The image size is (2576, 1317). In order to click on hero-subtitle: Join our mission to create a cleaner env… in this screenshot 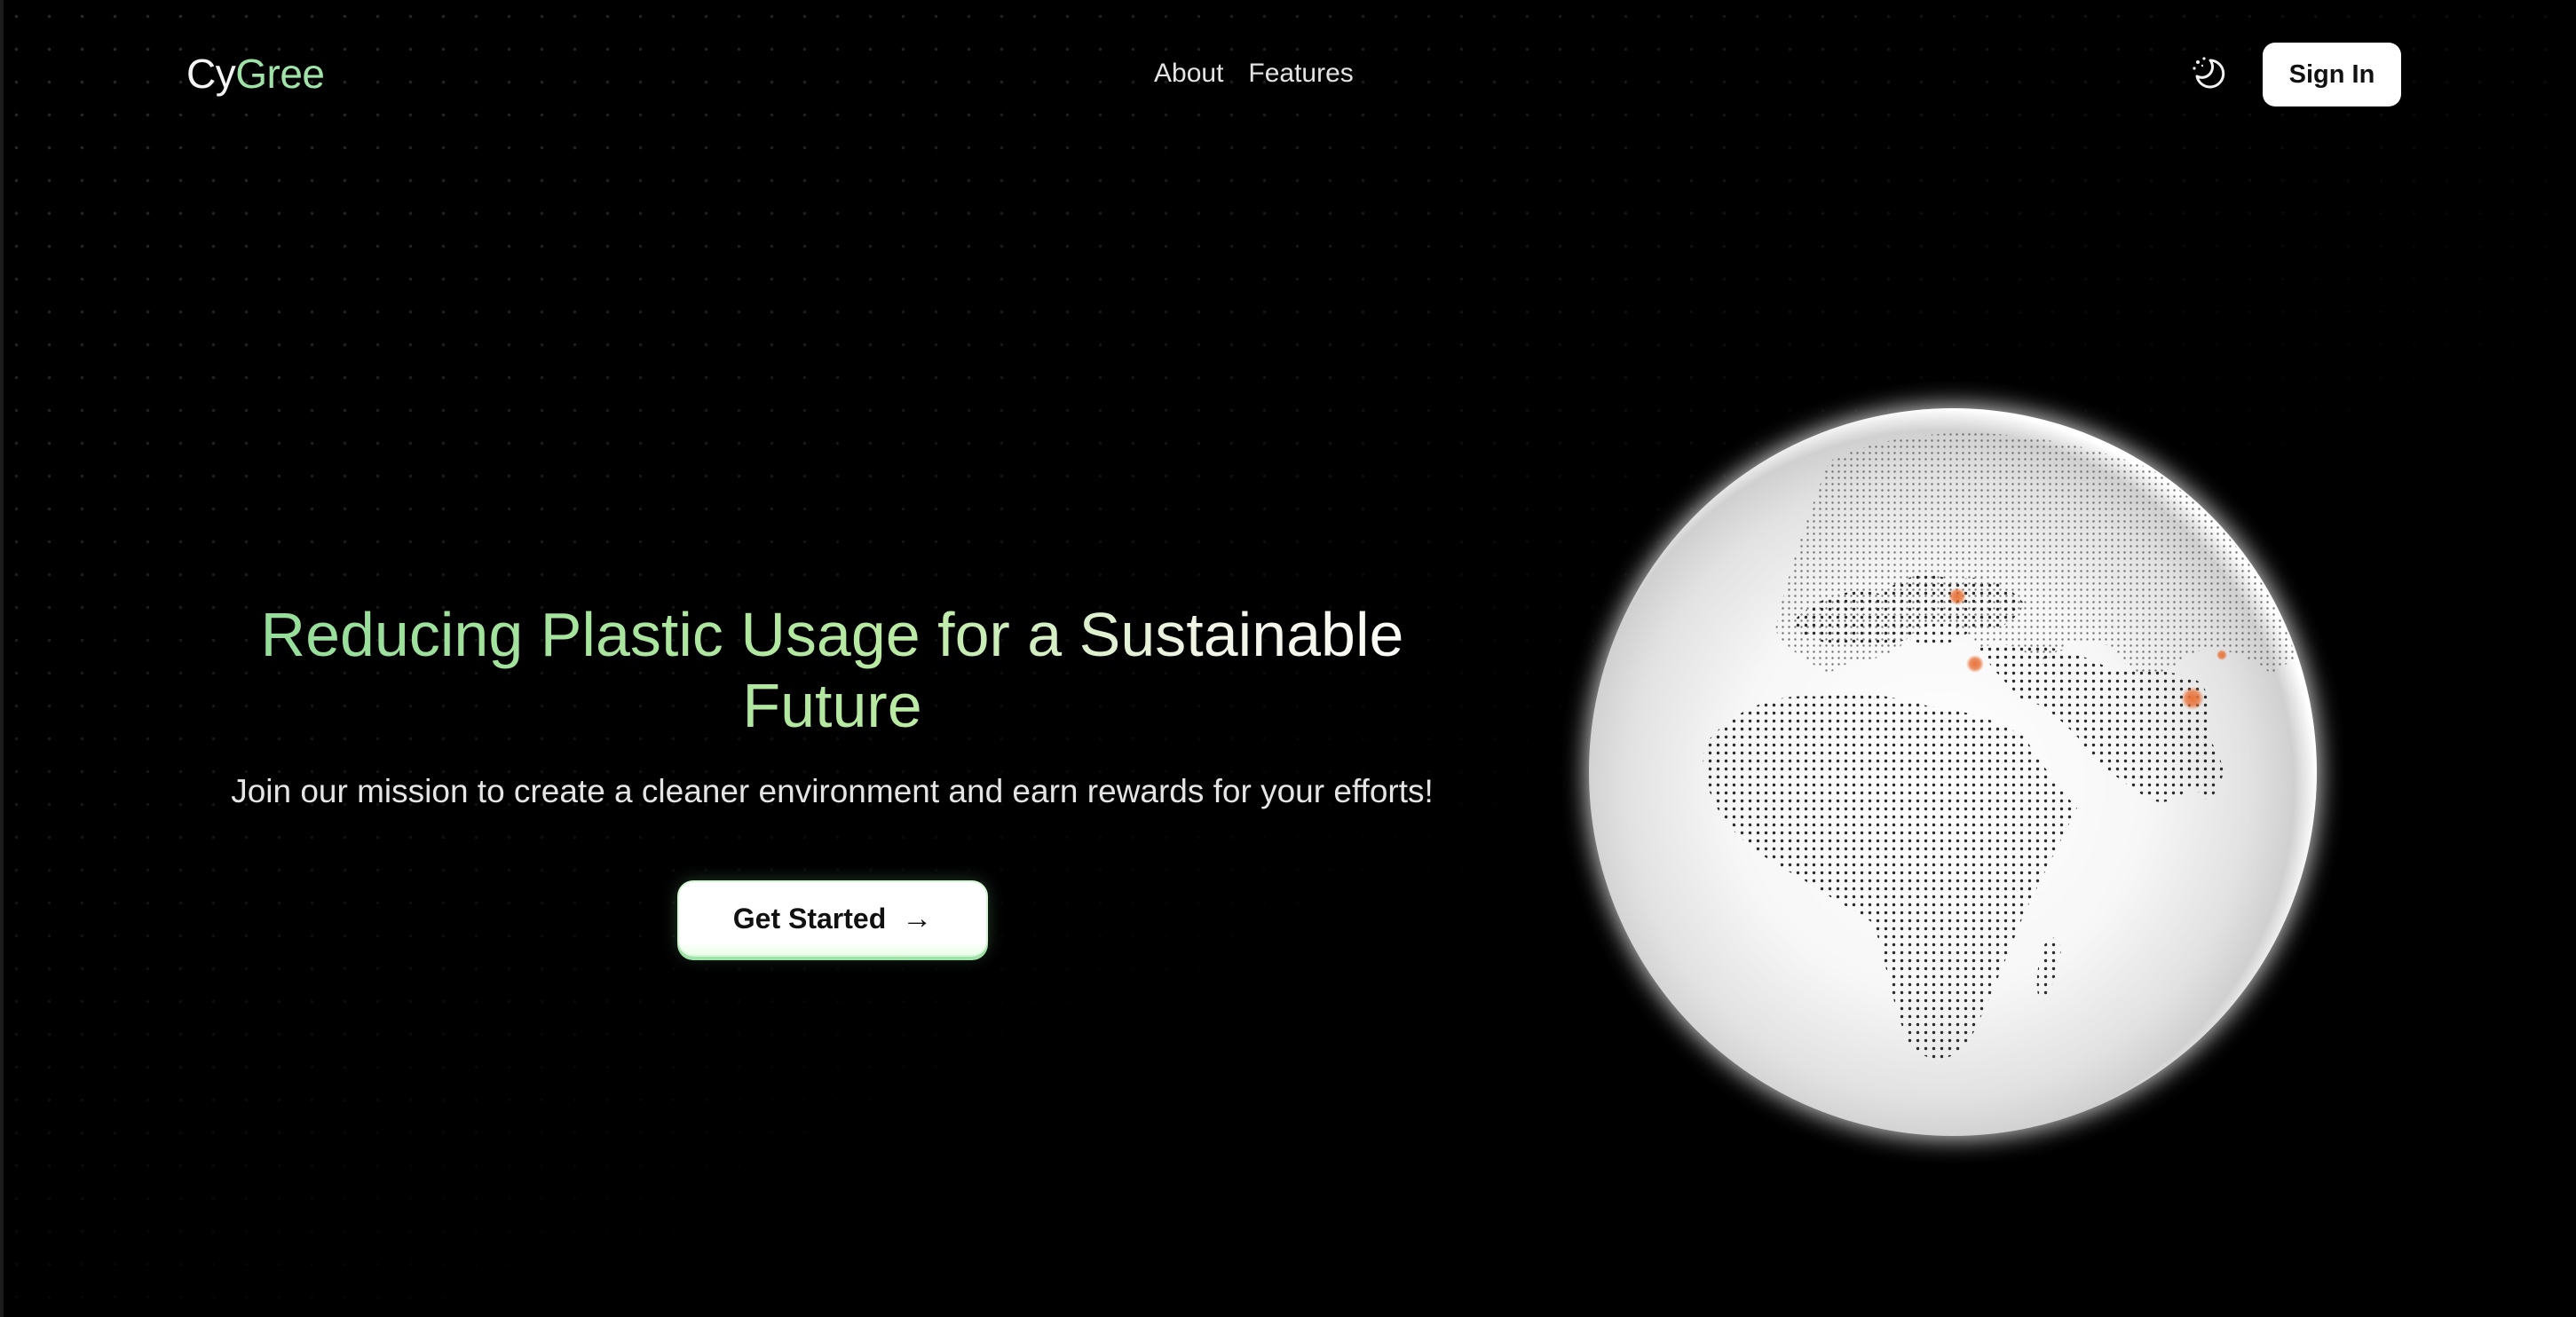, I will do `click(832, 791)`.